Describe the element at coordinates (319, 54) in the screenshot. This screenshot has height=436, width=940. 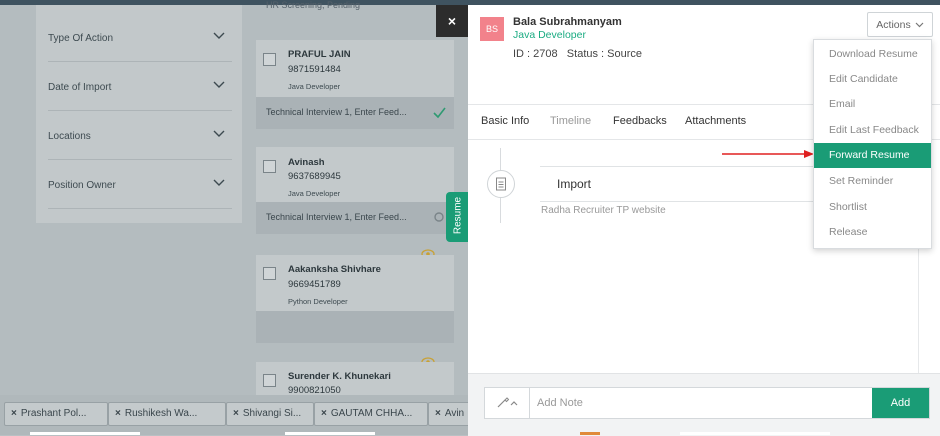
I see `candidate-name: PRAFUL JAIN` at that location.